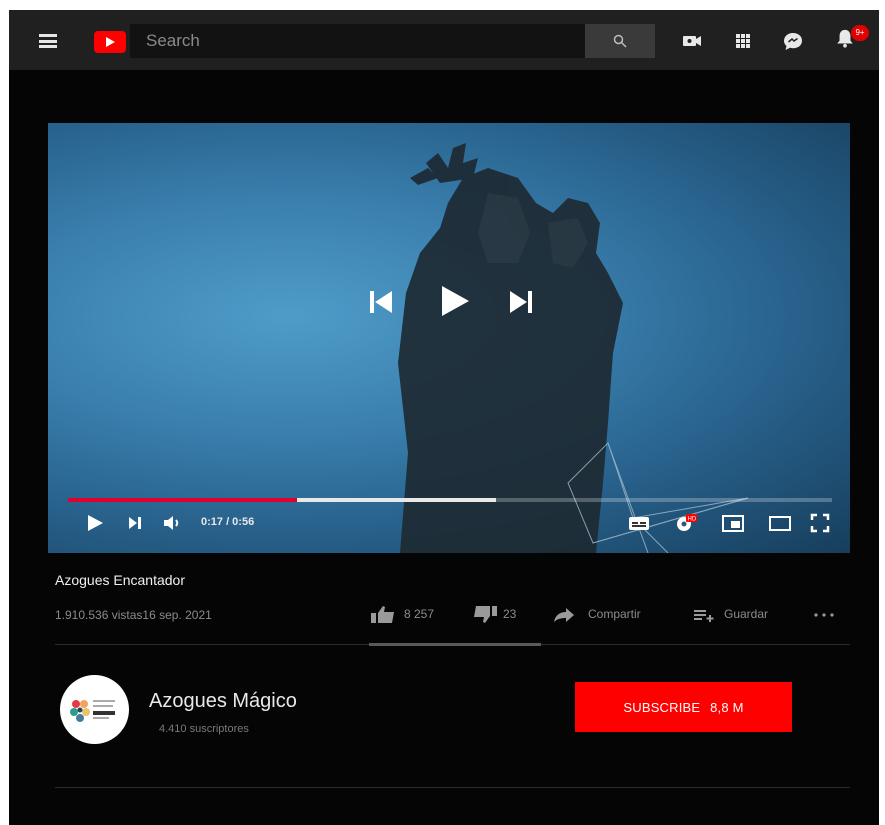  What do you see at coordinates (614, 614) in the screenshot?
I see `share-label: Compartir` at bounding box center [614, 614].